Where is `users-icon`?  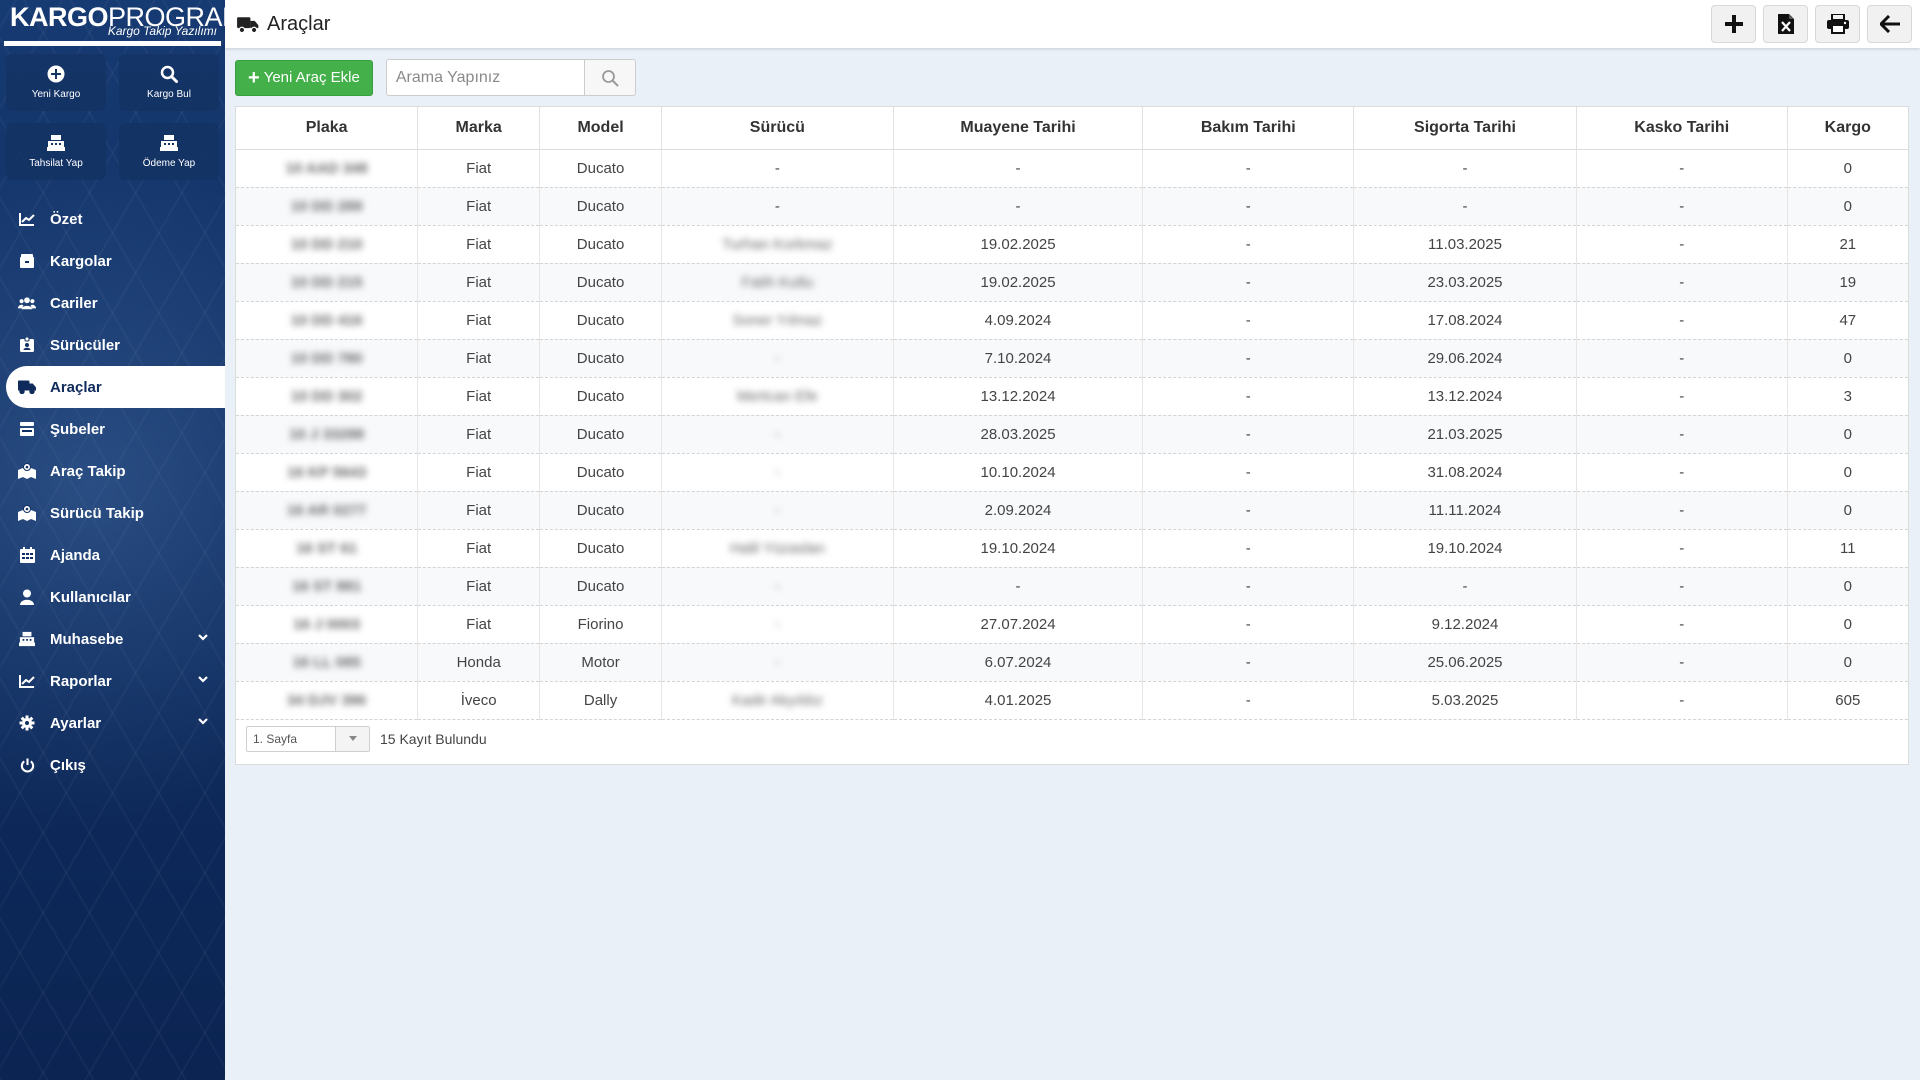 users-icon is located at coordinates (27, 303).